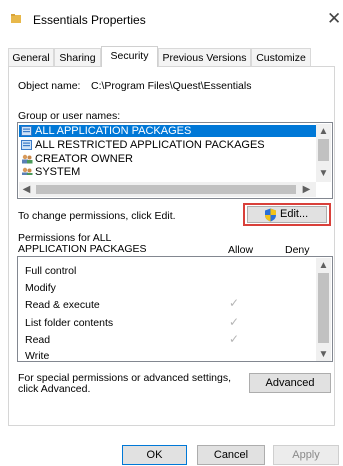  What do you see at coordinates (38, 340) in the screenshot?
I see `perm-read: Read` at bounding box center [38, 340].